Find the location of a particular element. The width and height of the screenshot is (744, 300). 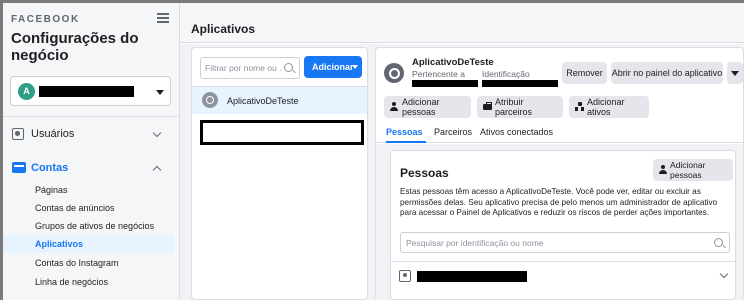

menu-icon is located at coordinates (163, 18).